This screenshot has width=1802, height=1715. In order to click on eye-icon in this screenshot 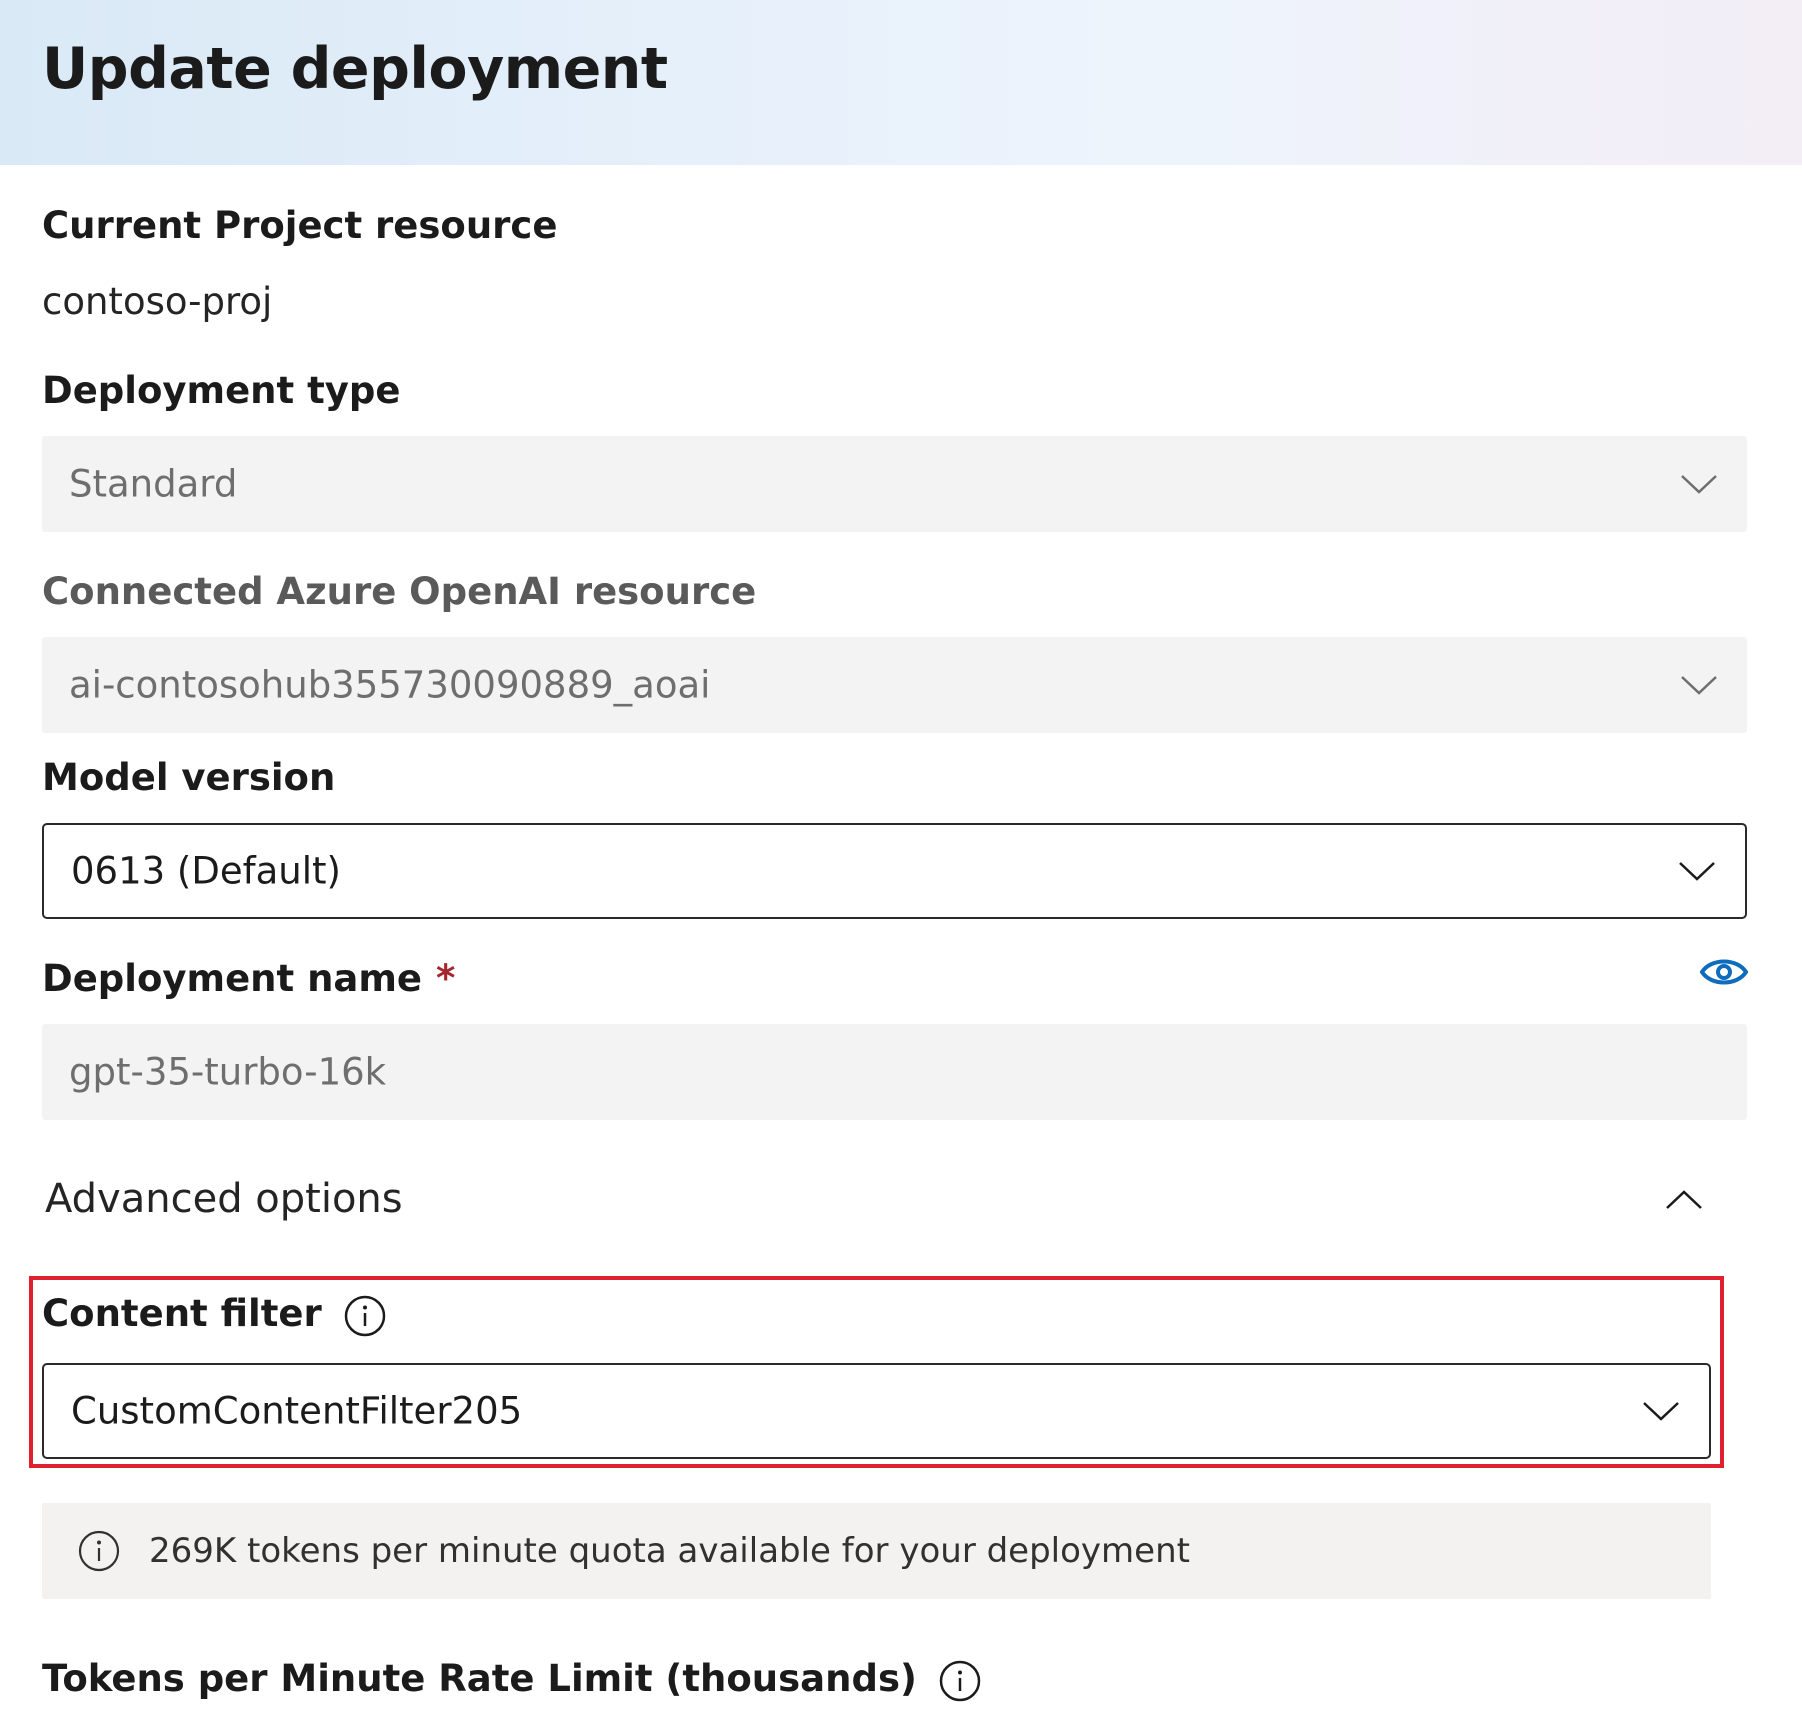, I will do `click(1724, 972)`.